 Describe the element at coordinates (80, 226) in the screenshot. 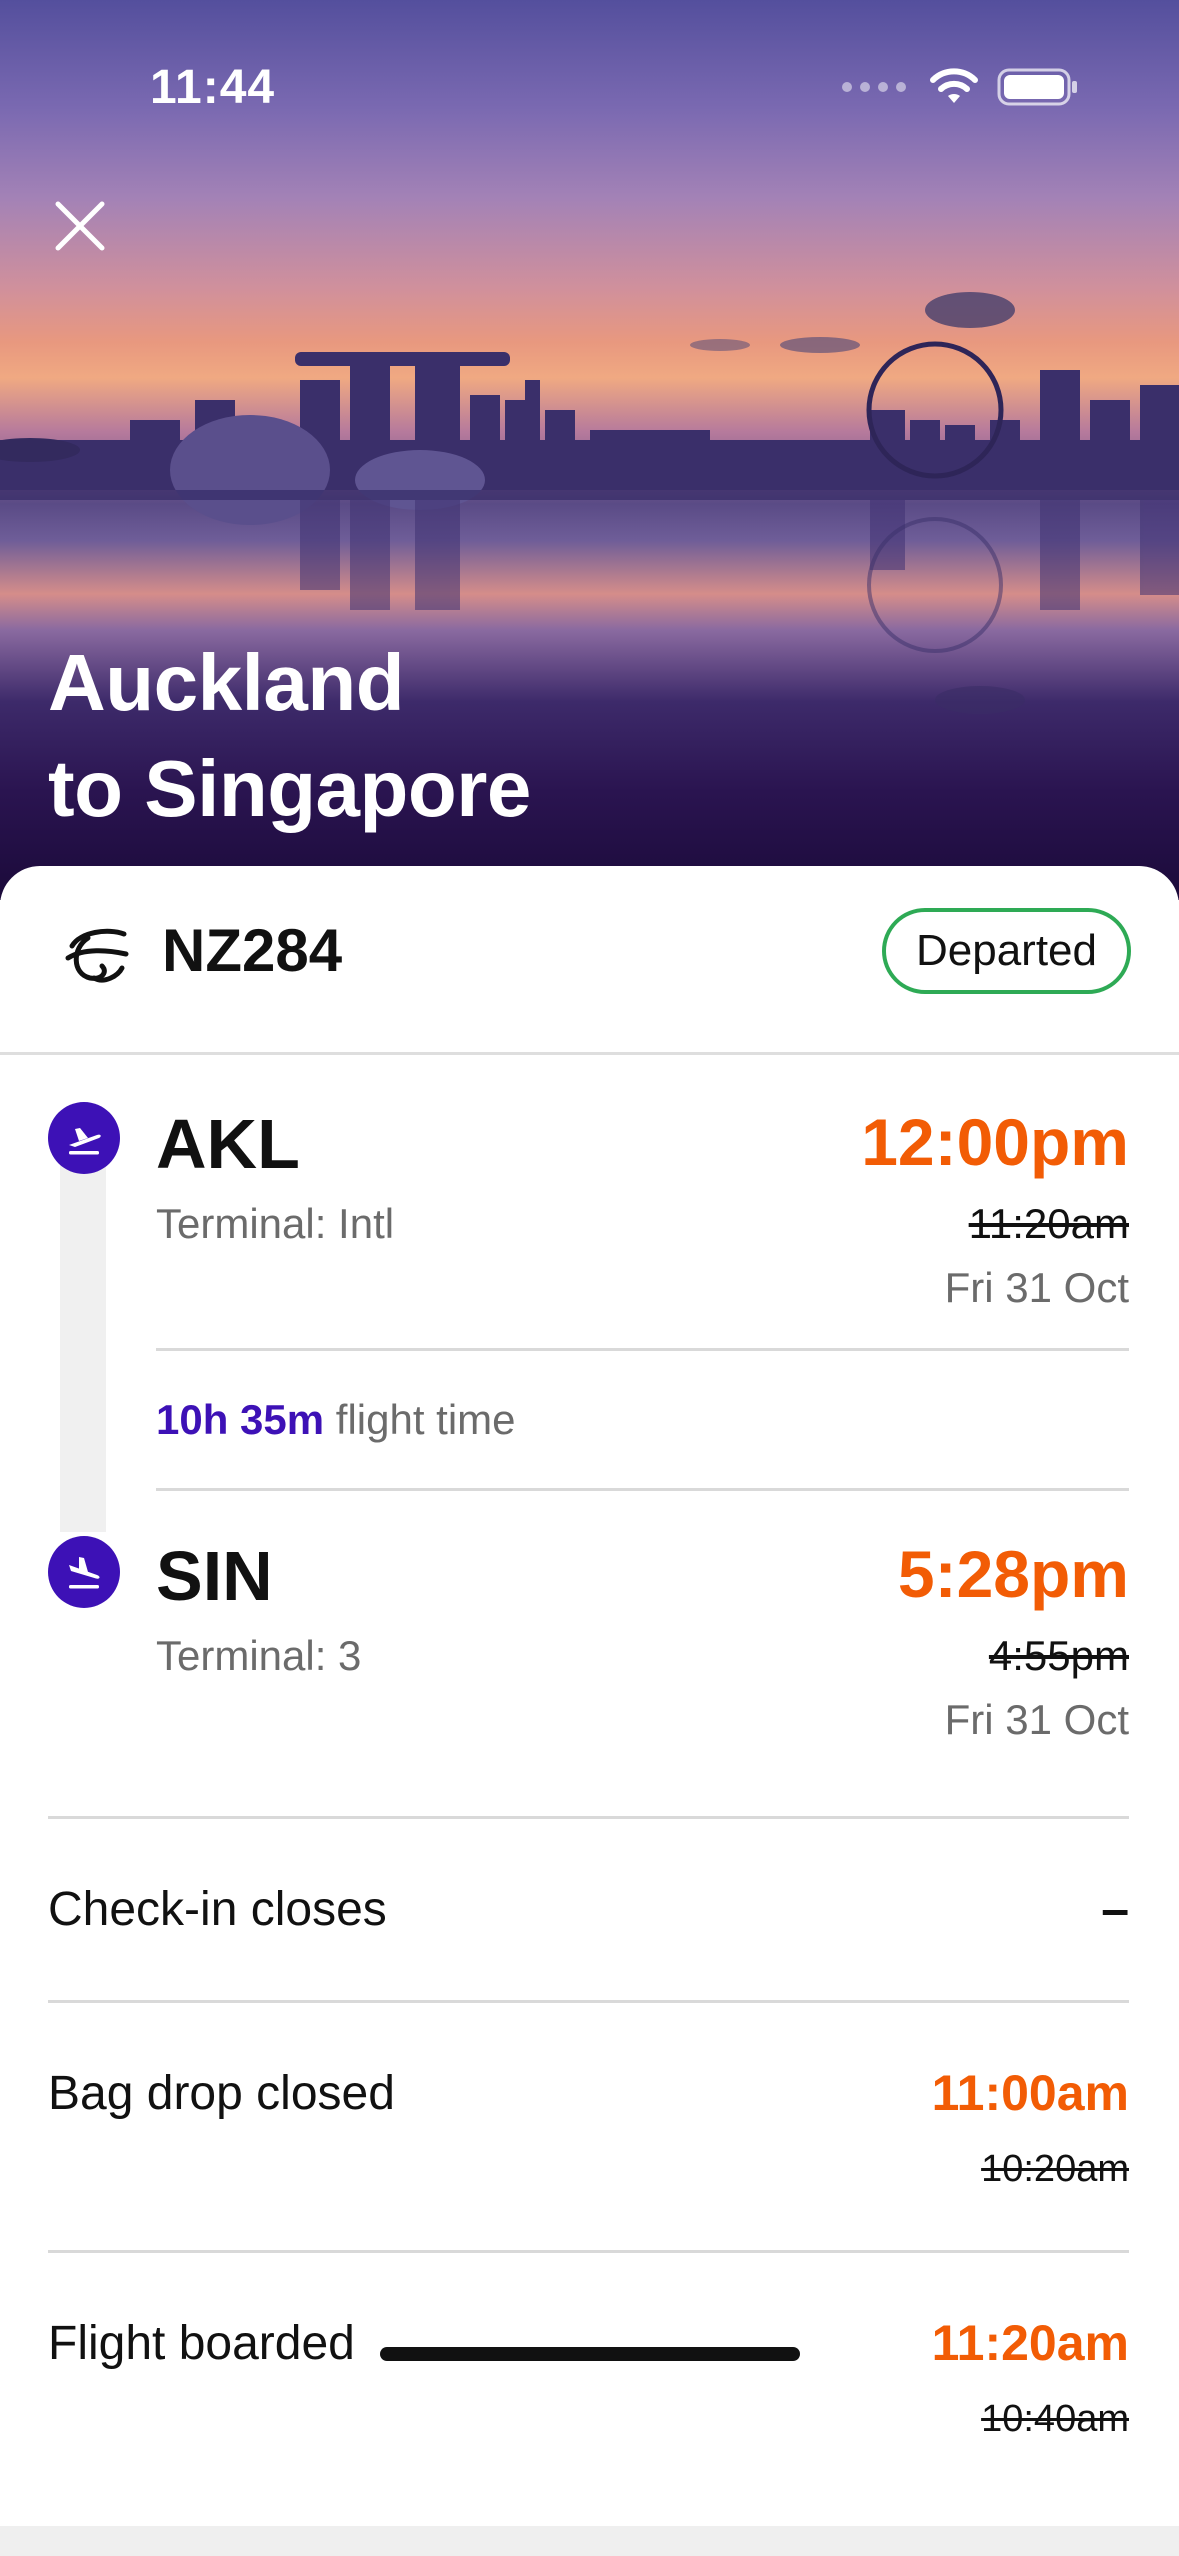

I see `close-icon` at that location.